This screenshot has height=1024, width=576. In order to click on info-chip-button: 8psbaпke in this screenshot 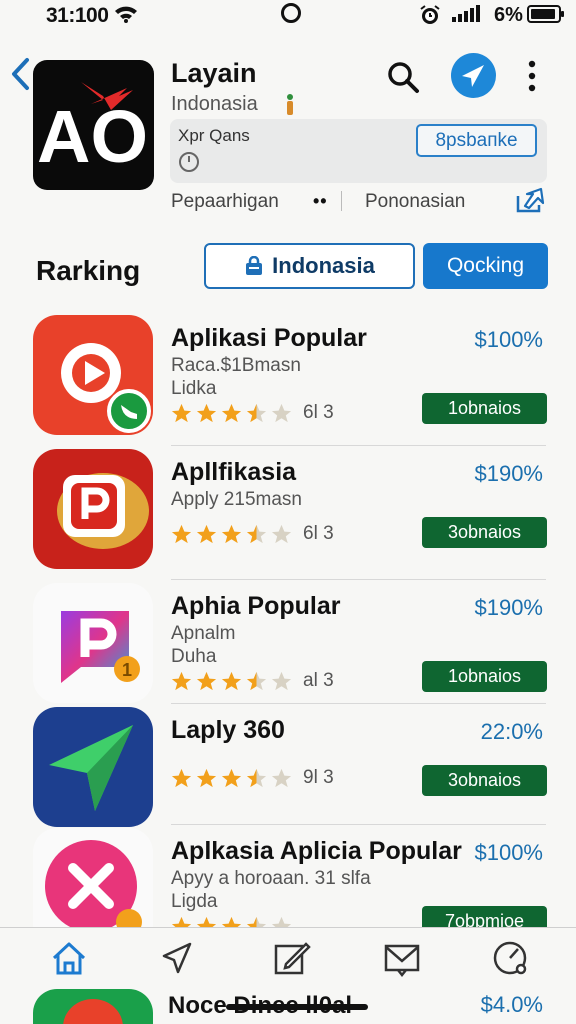, I will do `click(476, 140)`.